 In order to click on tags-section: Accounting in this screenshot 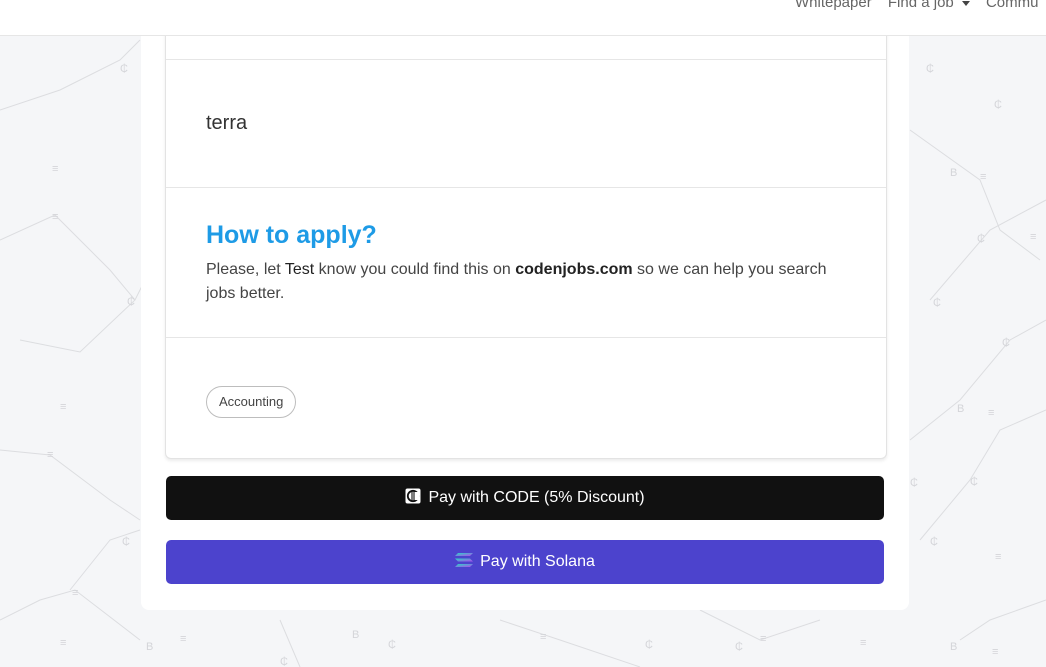, I will do `click(526, 397)`.